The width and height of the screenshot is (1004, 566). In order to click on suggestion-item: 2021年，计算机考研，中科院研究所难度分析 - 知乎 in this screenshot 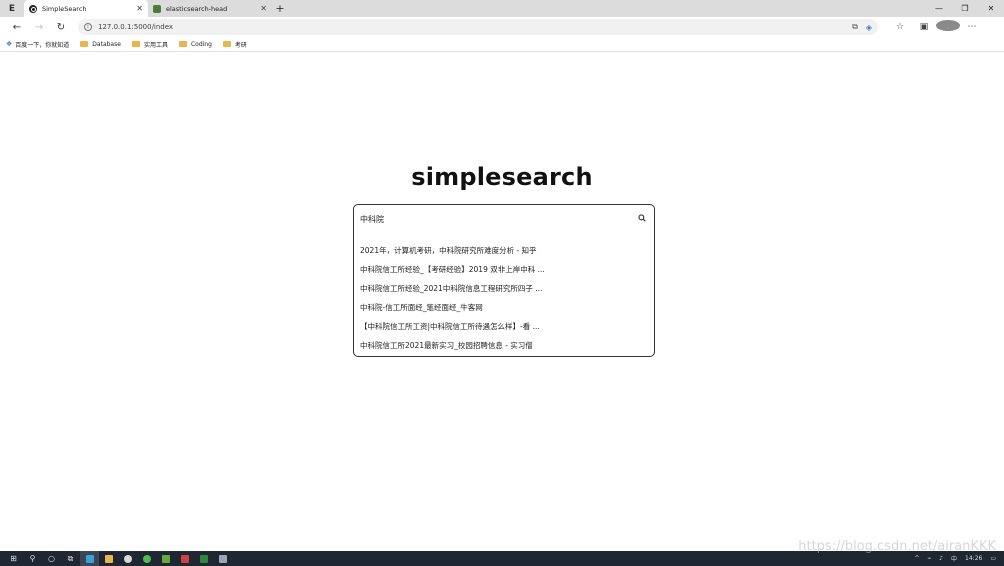, I will do `click(505, 250)`.